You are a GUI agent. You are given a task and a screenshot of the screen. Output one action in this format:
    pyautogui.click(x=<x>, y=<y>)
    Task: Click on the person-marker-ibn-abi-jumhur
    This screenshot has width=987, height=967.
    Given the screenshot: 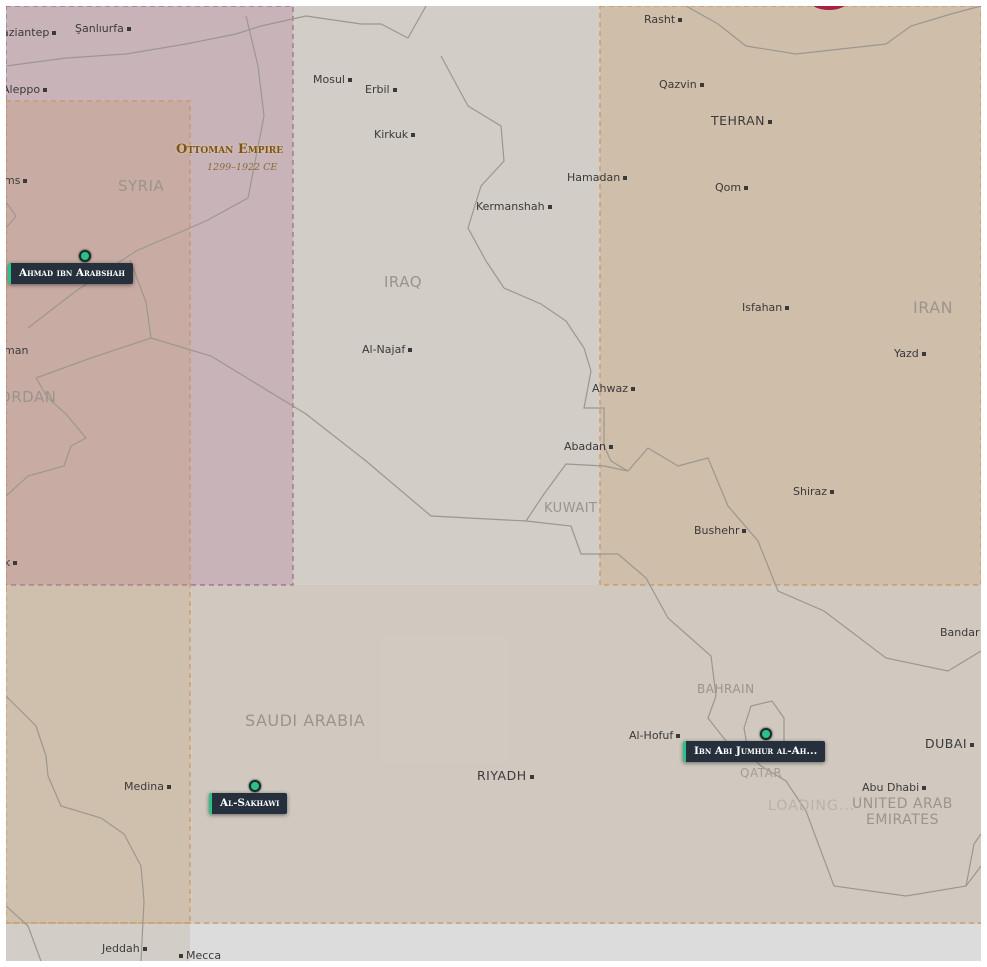 What is the action you would take?
    pyautogui.click(x=766, y=734)
    